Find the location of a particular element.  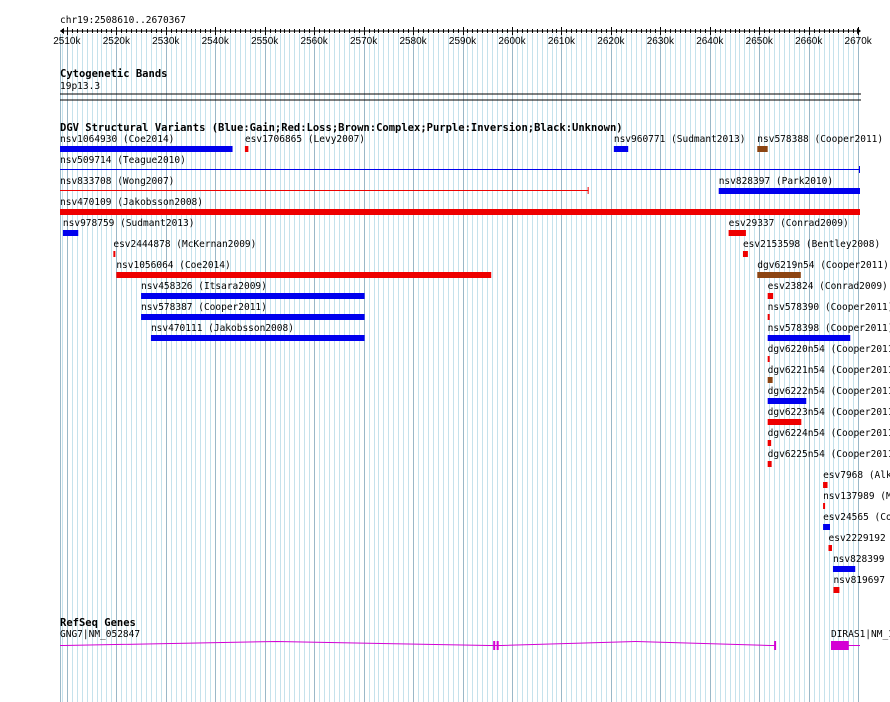

cytoband-track: Cytogenetic Bands 19p13.3 is located at coordinates (460, 84).